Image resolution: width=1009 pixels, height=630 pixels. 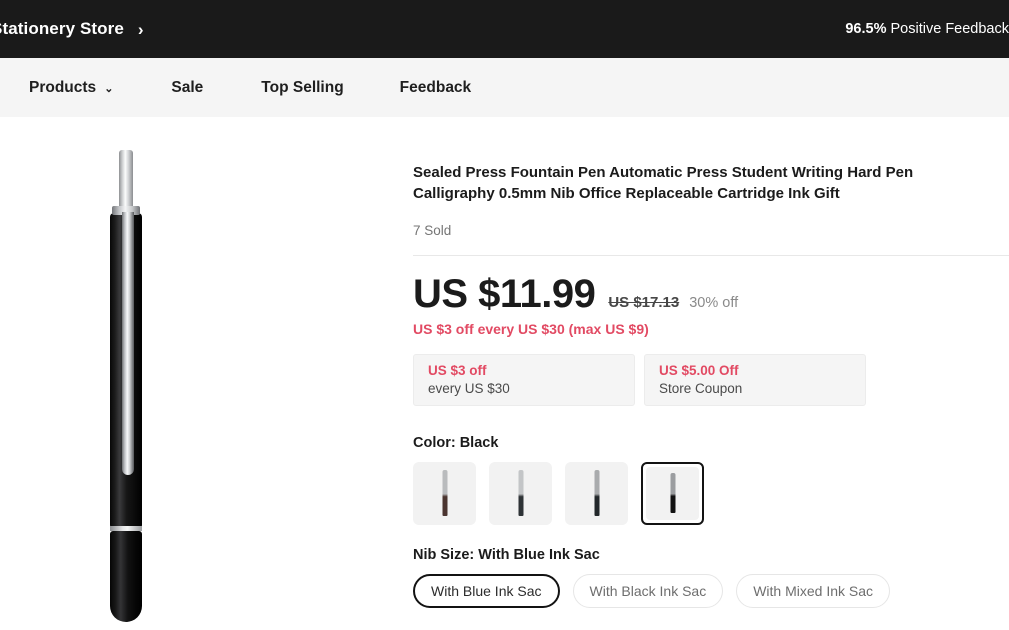 I want to click on store-link: Stationery Store ›, so click(x=72, y=29).